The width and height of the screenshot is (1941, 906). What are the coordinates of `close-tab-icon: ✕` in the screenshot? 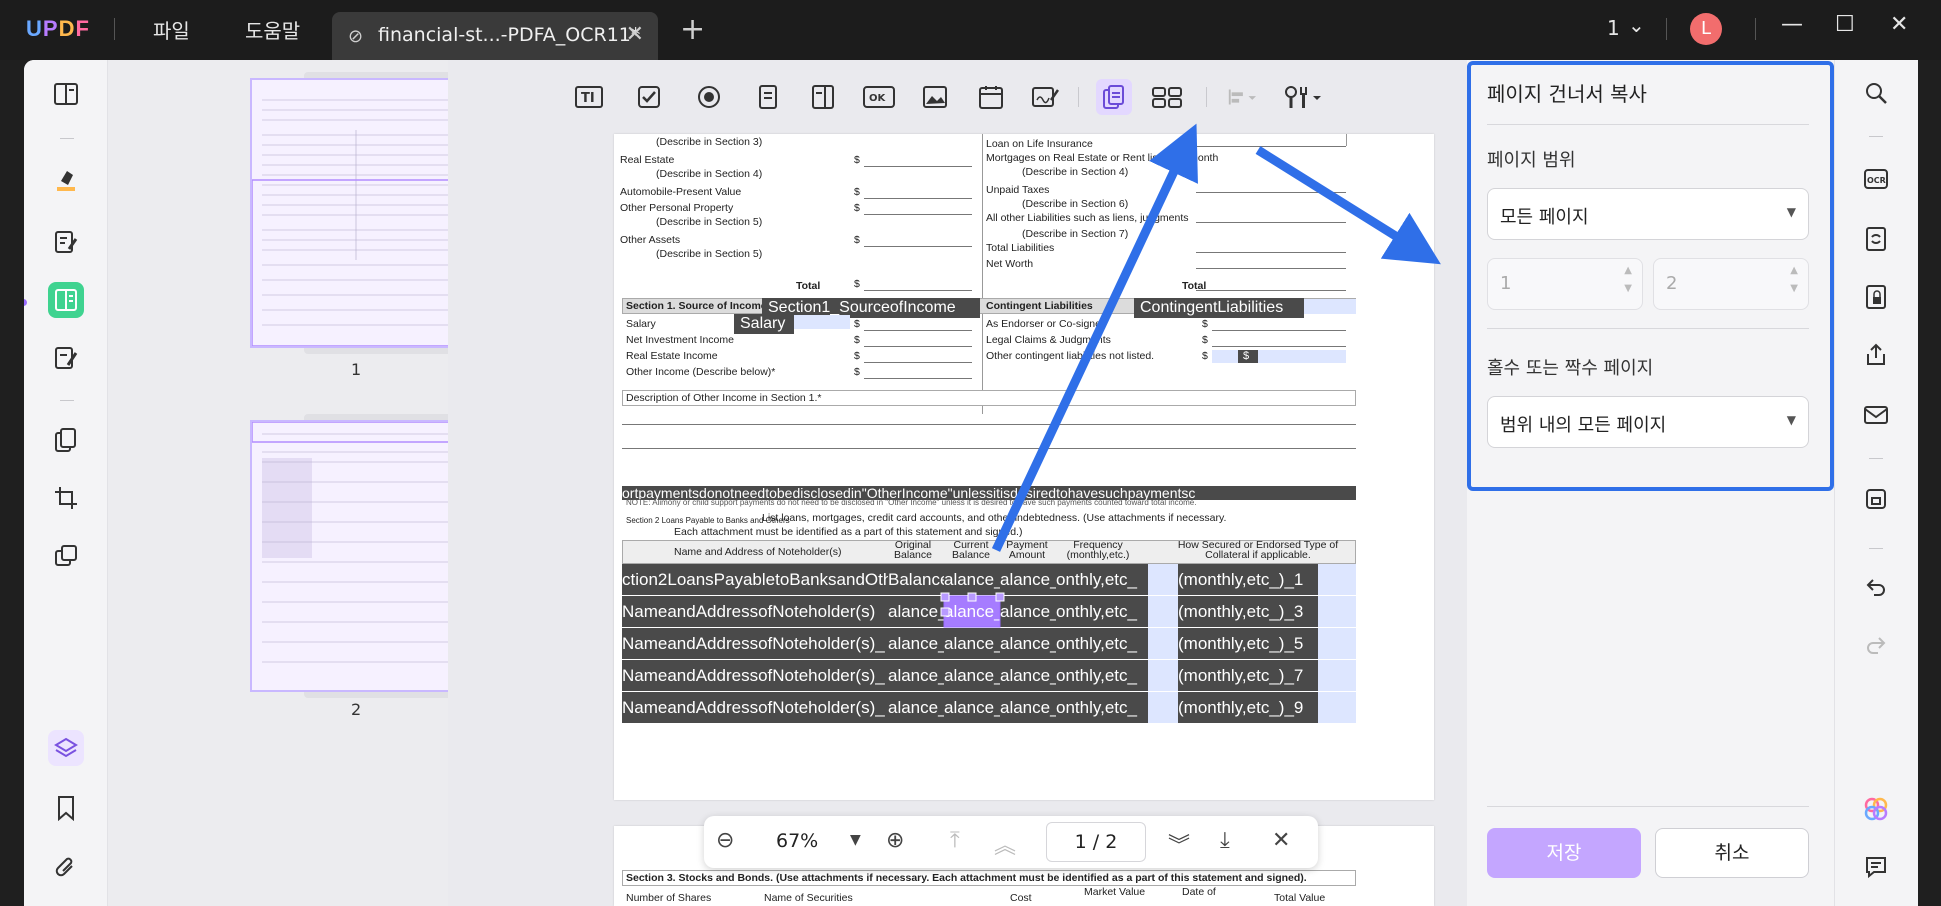 It's located at (635, 34).